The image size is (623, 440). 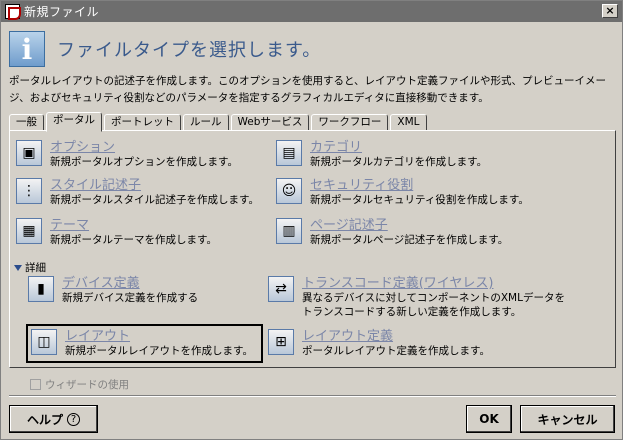 I want to click on item-theme: ▦ テーマ 新規ポータルテーマを作成します。, so click(x=116, y=232).